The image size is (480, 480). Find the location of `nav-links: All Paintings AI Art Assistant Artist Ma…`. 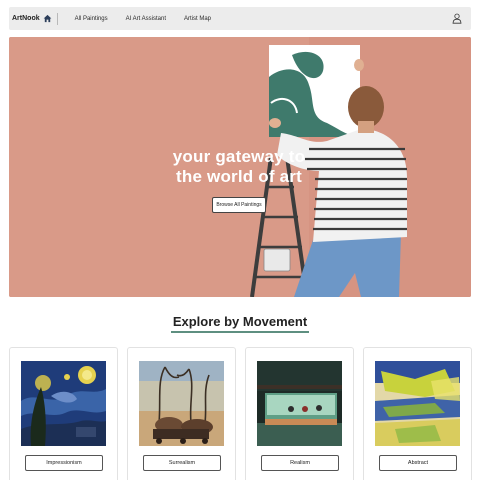

nav-links: All Paintings AI Art Assistant Artist Ma… is located at coordinates (152, 19).